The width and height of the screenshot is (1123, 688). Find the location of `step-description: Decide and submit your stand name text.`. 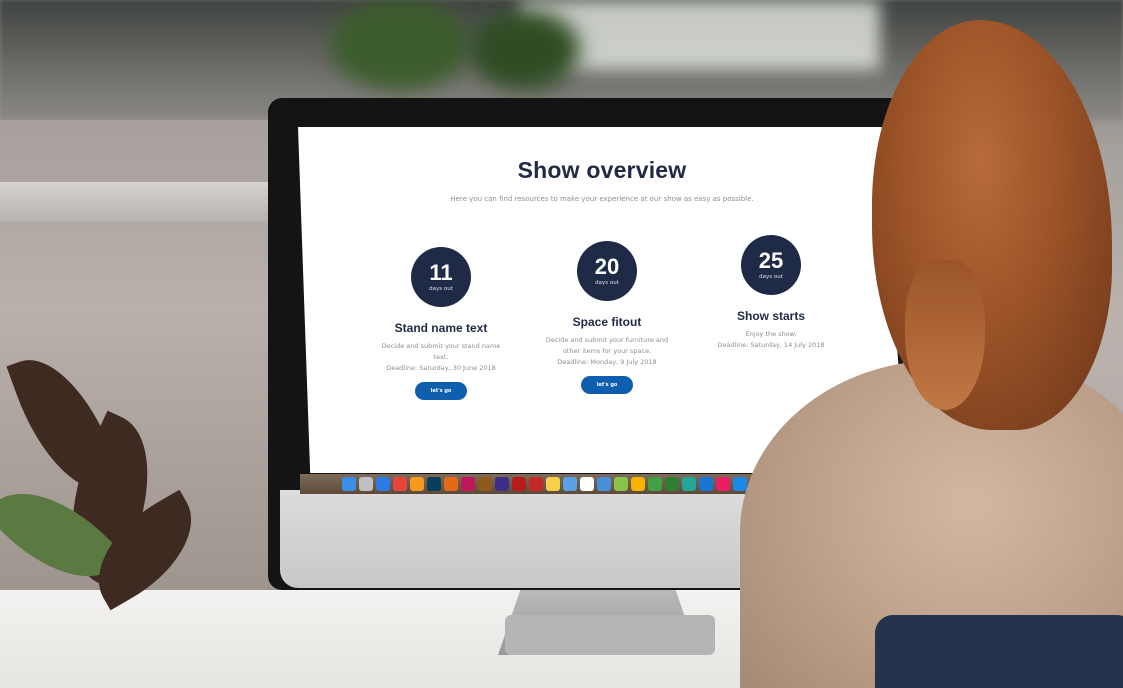

step-description: Decide and submit your stand name text. is located at coordinates (441, 351).